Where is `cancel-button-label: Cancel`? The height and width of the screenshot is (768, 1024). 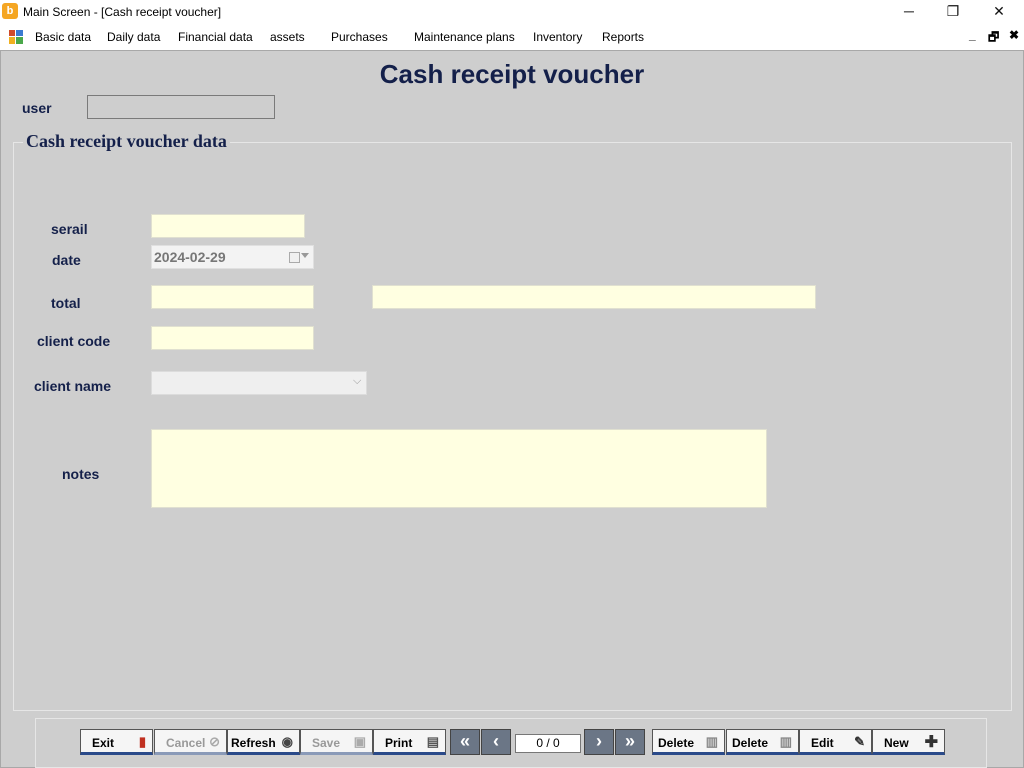 cancel-button-label: Cancel is located at coordinates (186, 743).